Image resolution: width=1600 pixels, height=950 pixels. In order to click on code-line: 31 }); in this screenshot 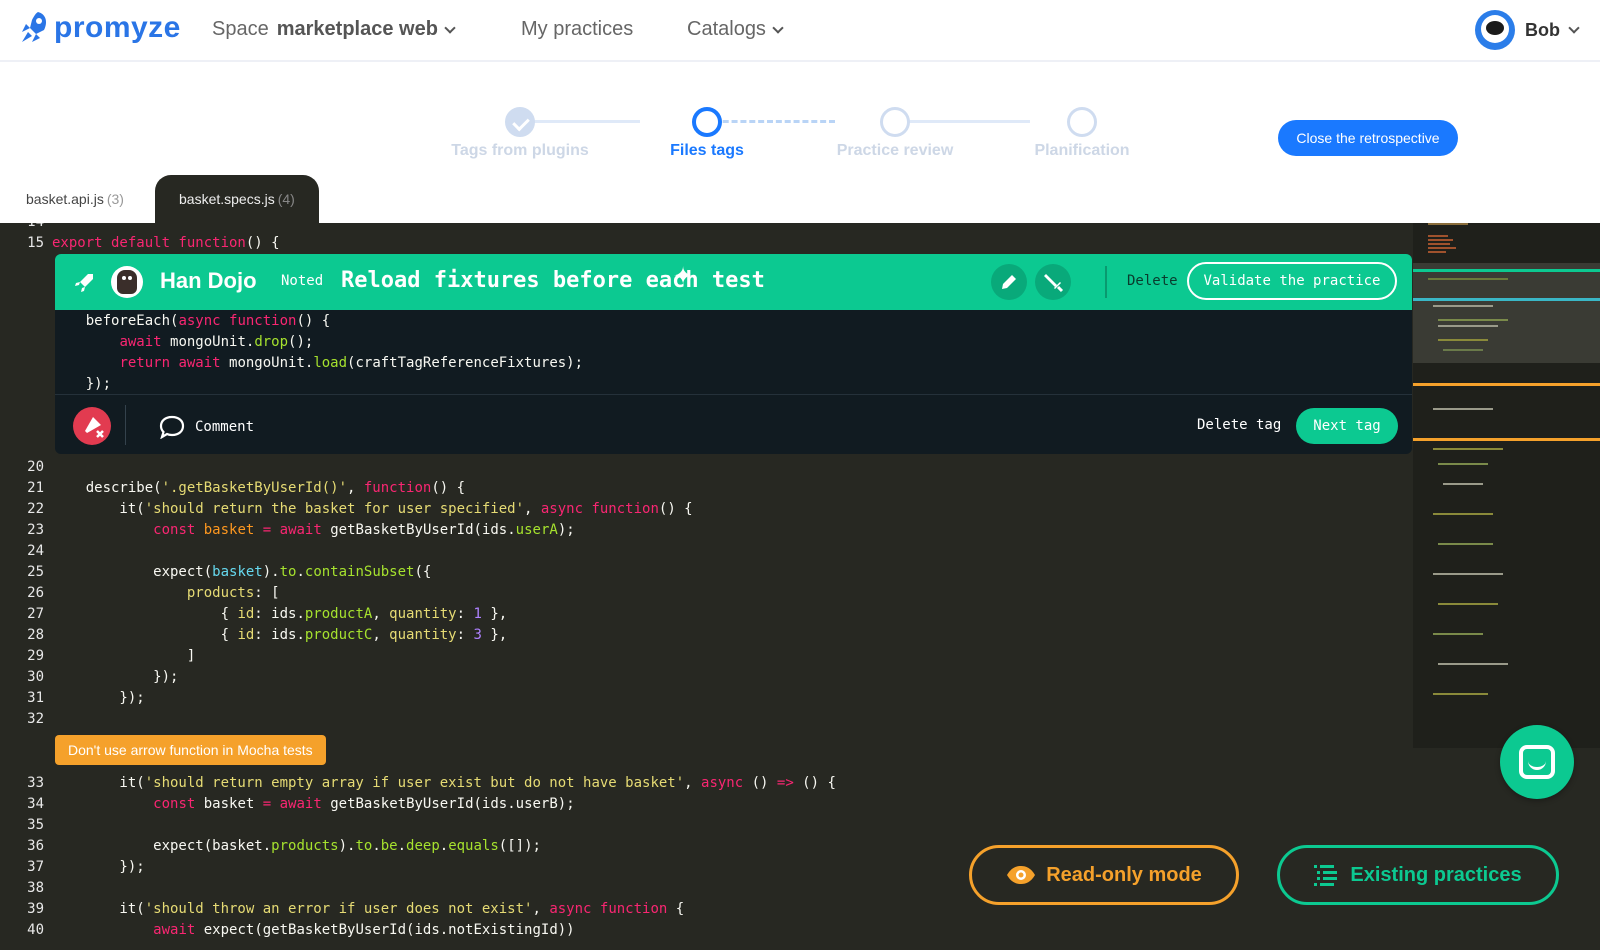, I will do `click(86, 698)`.